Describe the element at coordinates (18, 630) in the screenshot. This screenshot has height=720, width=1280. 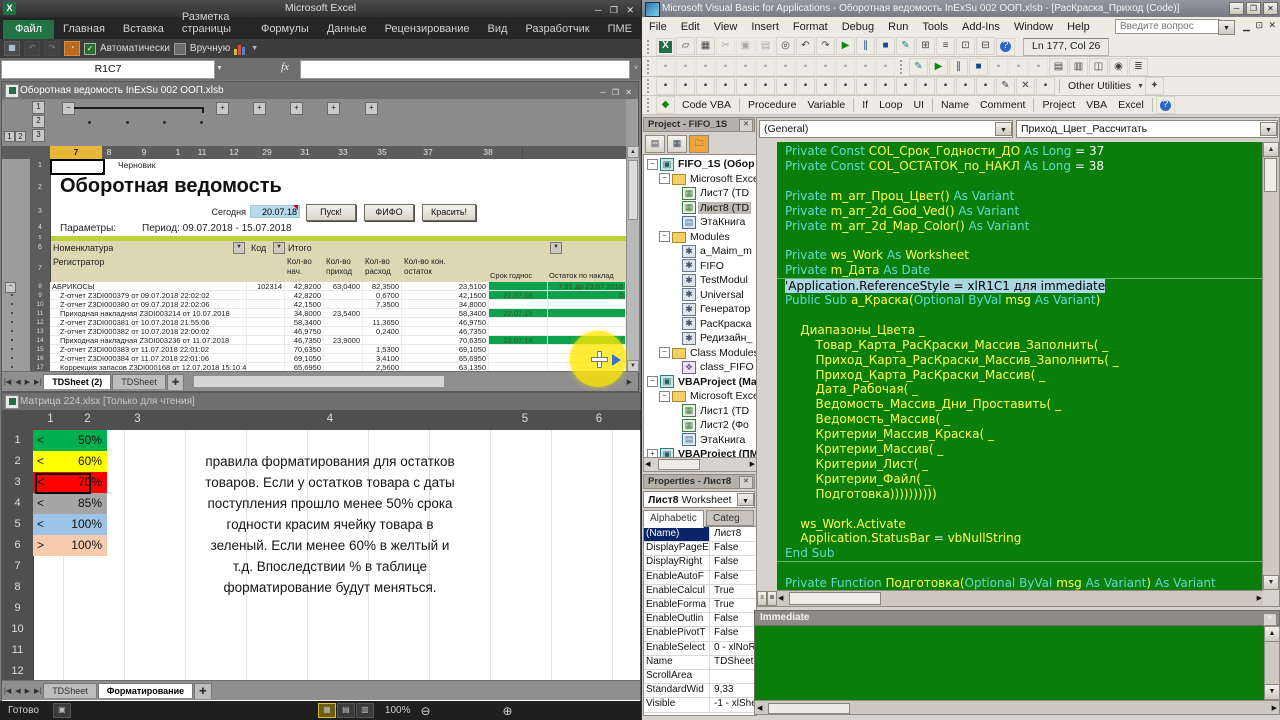
I see `wb2-row-header-10: 10` at that location.